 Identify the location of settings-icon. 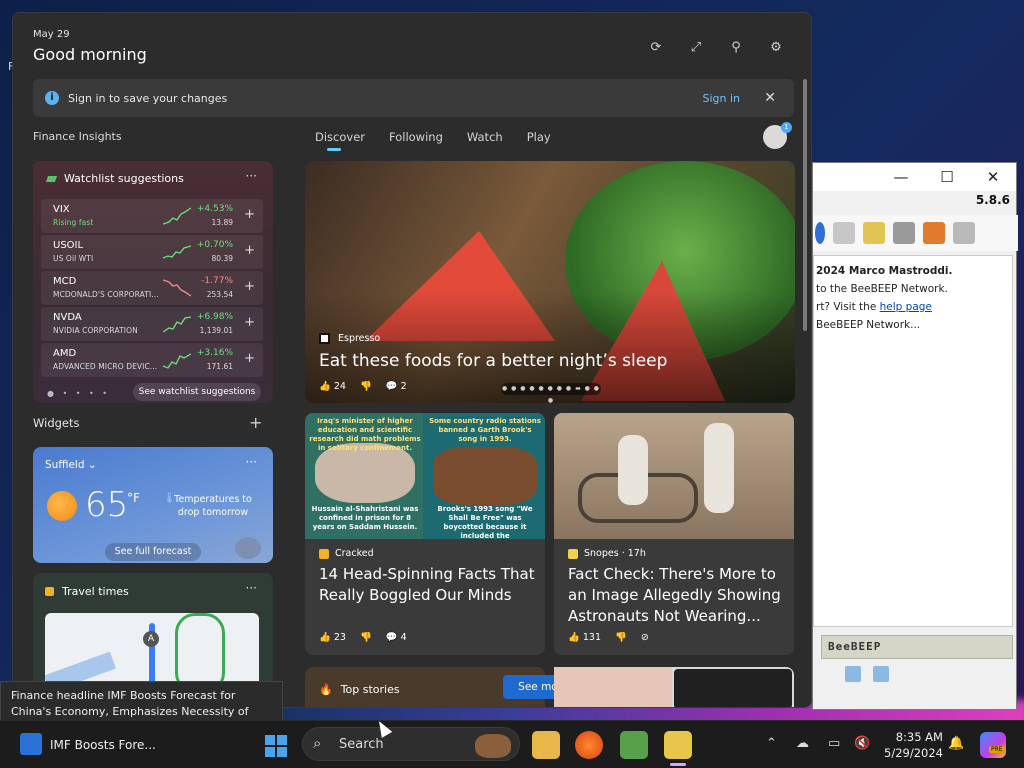
(904, 233).